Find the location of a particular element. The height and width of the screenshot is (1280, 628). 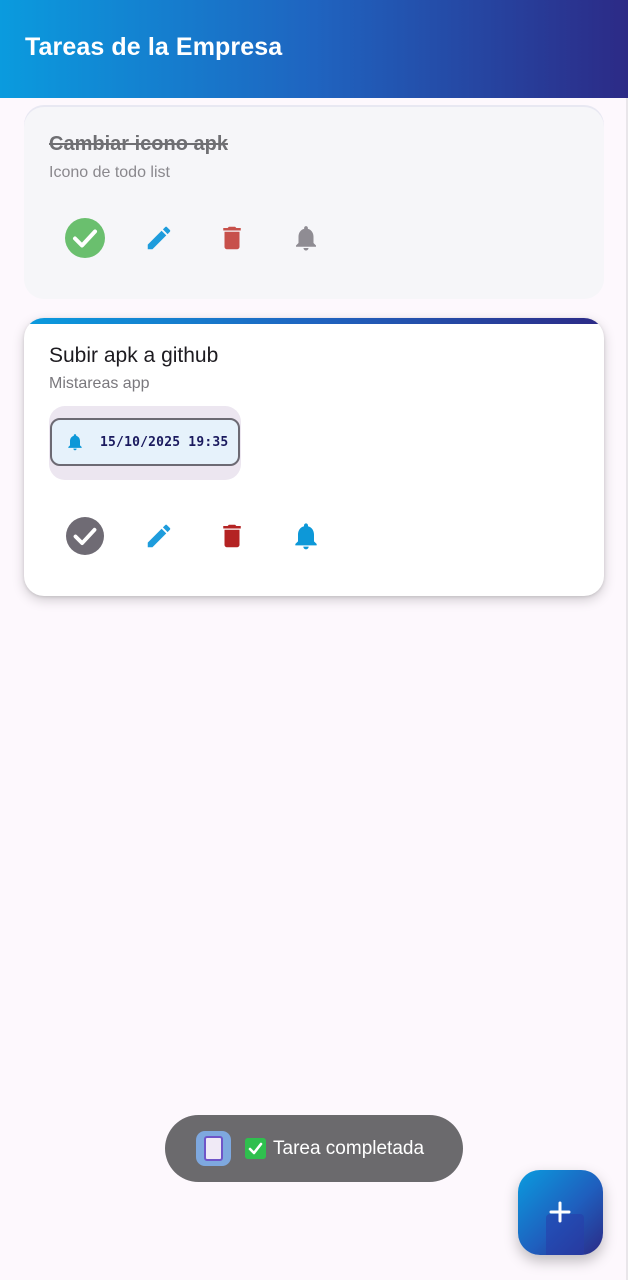

reminder-chip-container: 15/10/2025 19:35 is located at coordinates (145, 443).